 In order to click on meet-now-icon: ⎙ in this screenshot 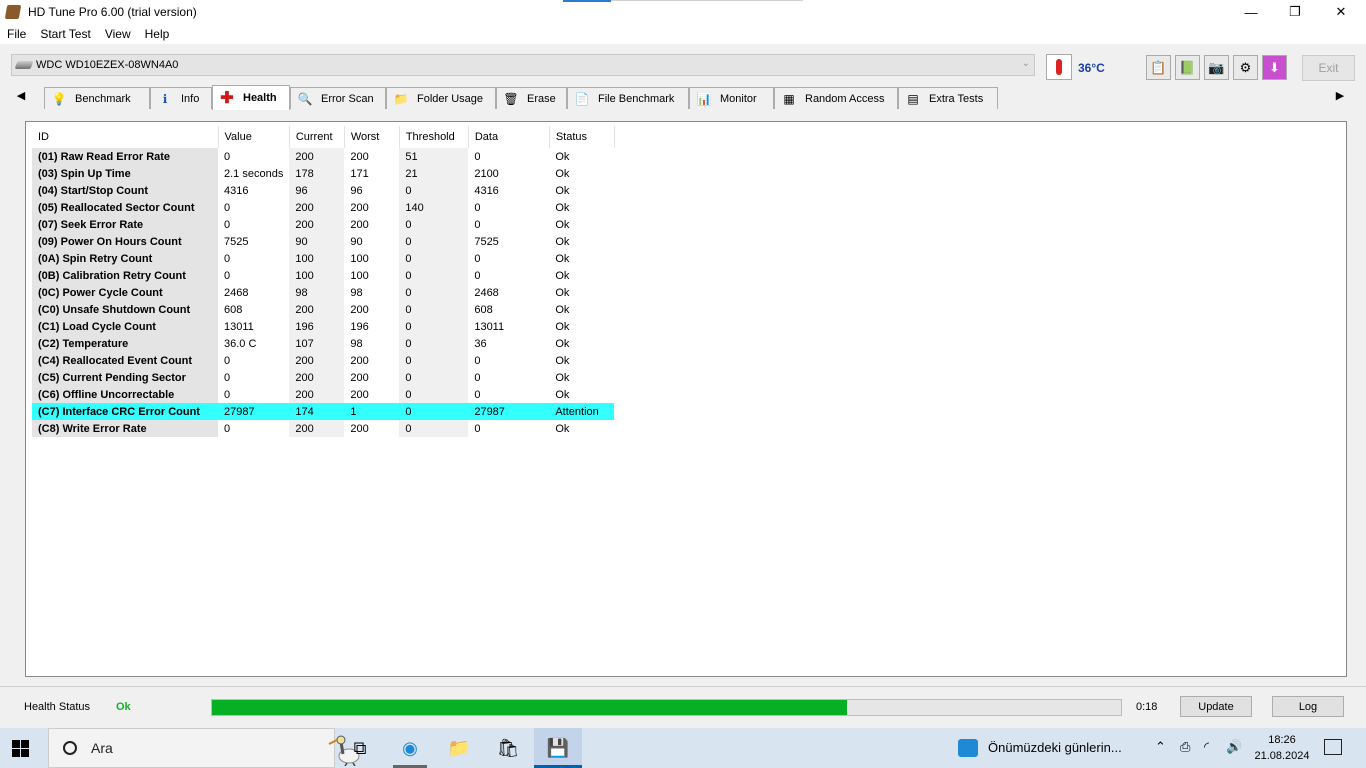, I will do `click(1185, 747)`.